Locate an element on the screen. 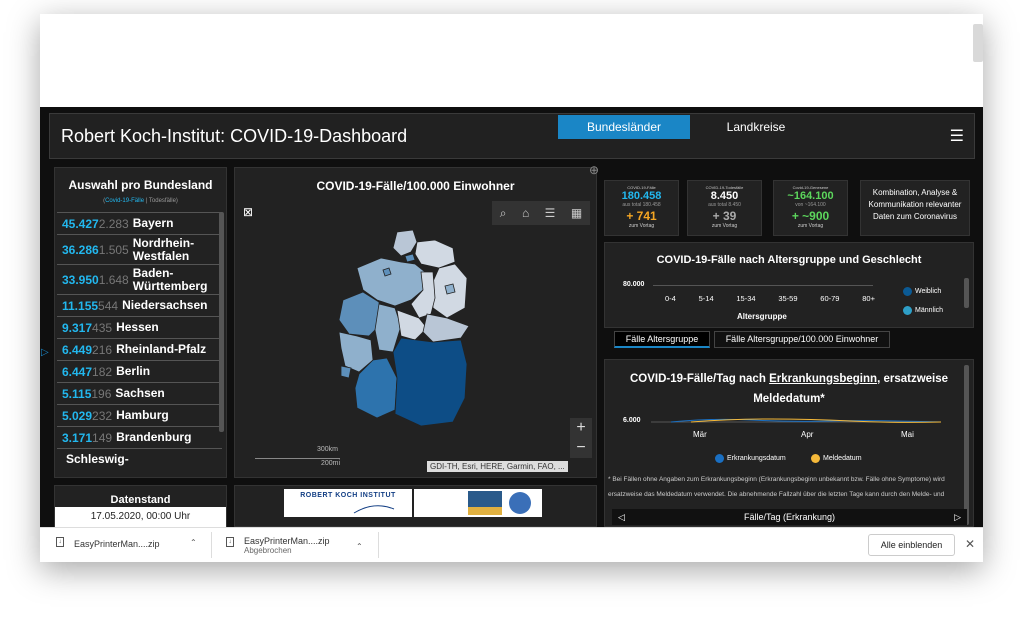 This screenshot has height=621, width=1024. day-chart-scrollbar is located at coordinates (966, 445).